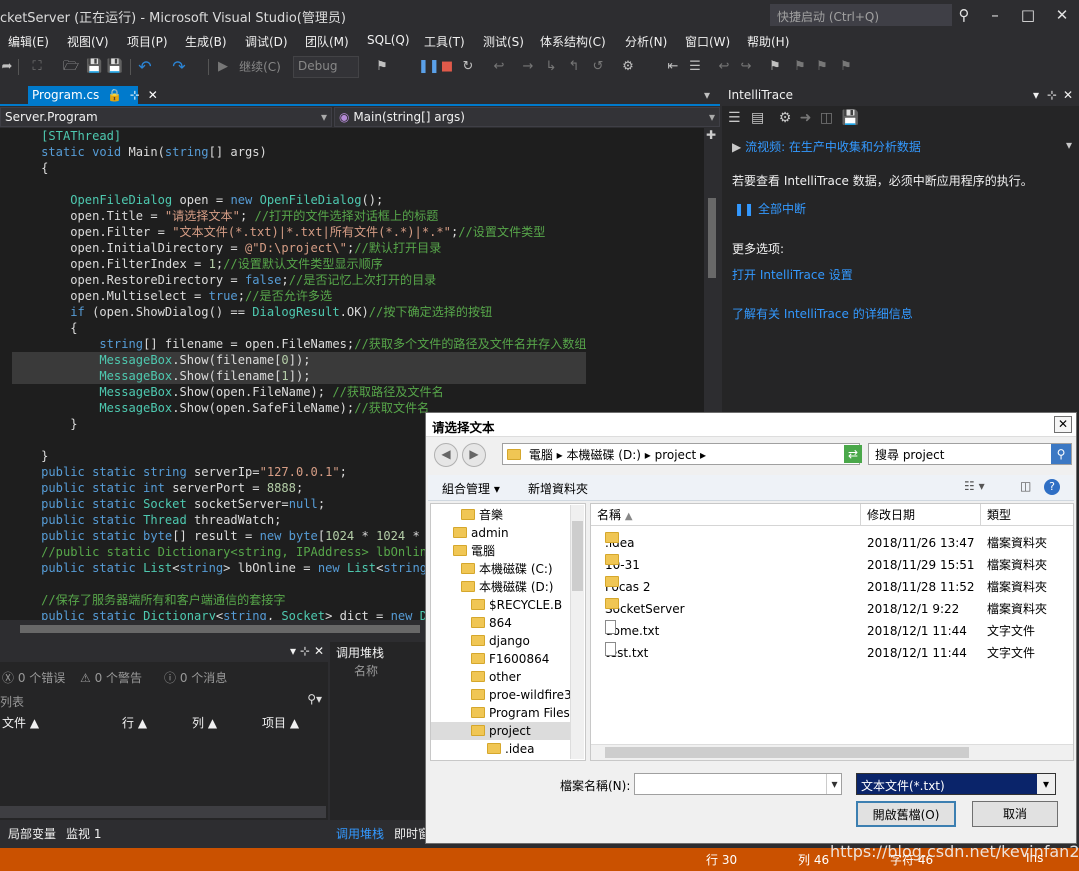  I want to click on menu-tools: 工具(T), so click(444, 41).